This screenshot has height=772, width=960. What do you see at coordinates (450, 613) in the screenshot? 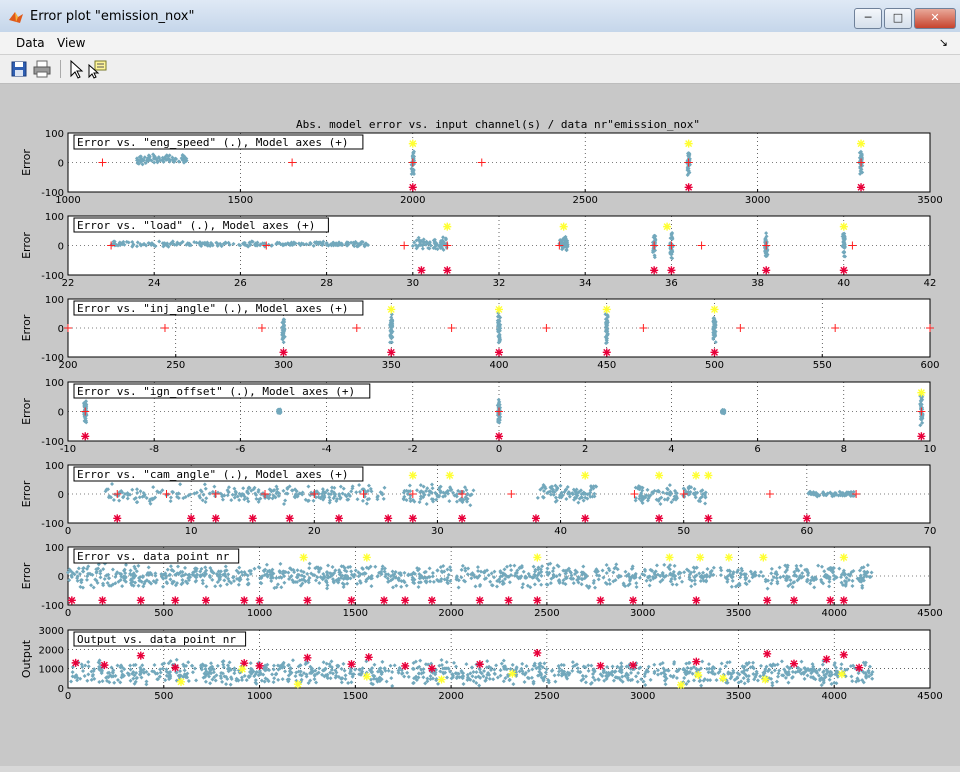
I see `x-tick-label: 2000` at bounding box center [450, 613].